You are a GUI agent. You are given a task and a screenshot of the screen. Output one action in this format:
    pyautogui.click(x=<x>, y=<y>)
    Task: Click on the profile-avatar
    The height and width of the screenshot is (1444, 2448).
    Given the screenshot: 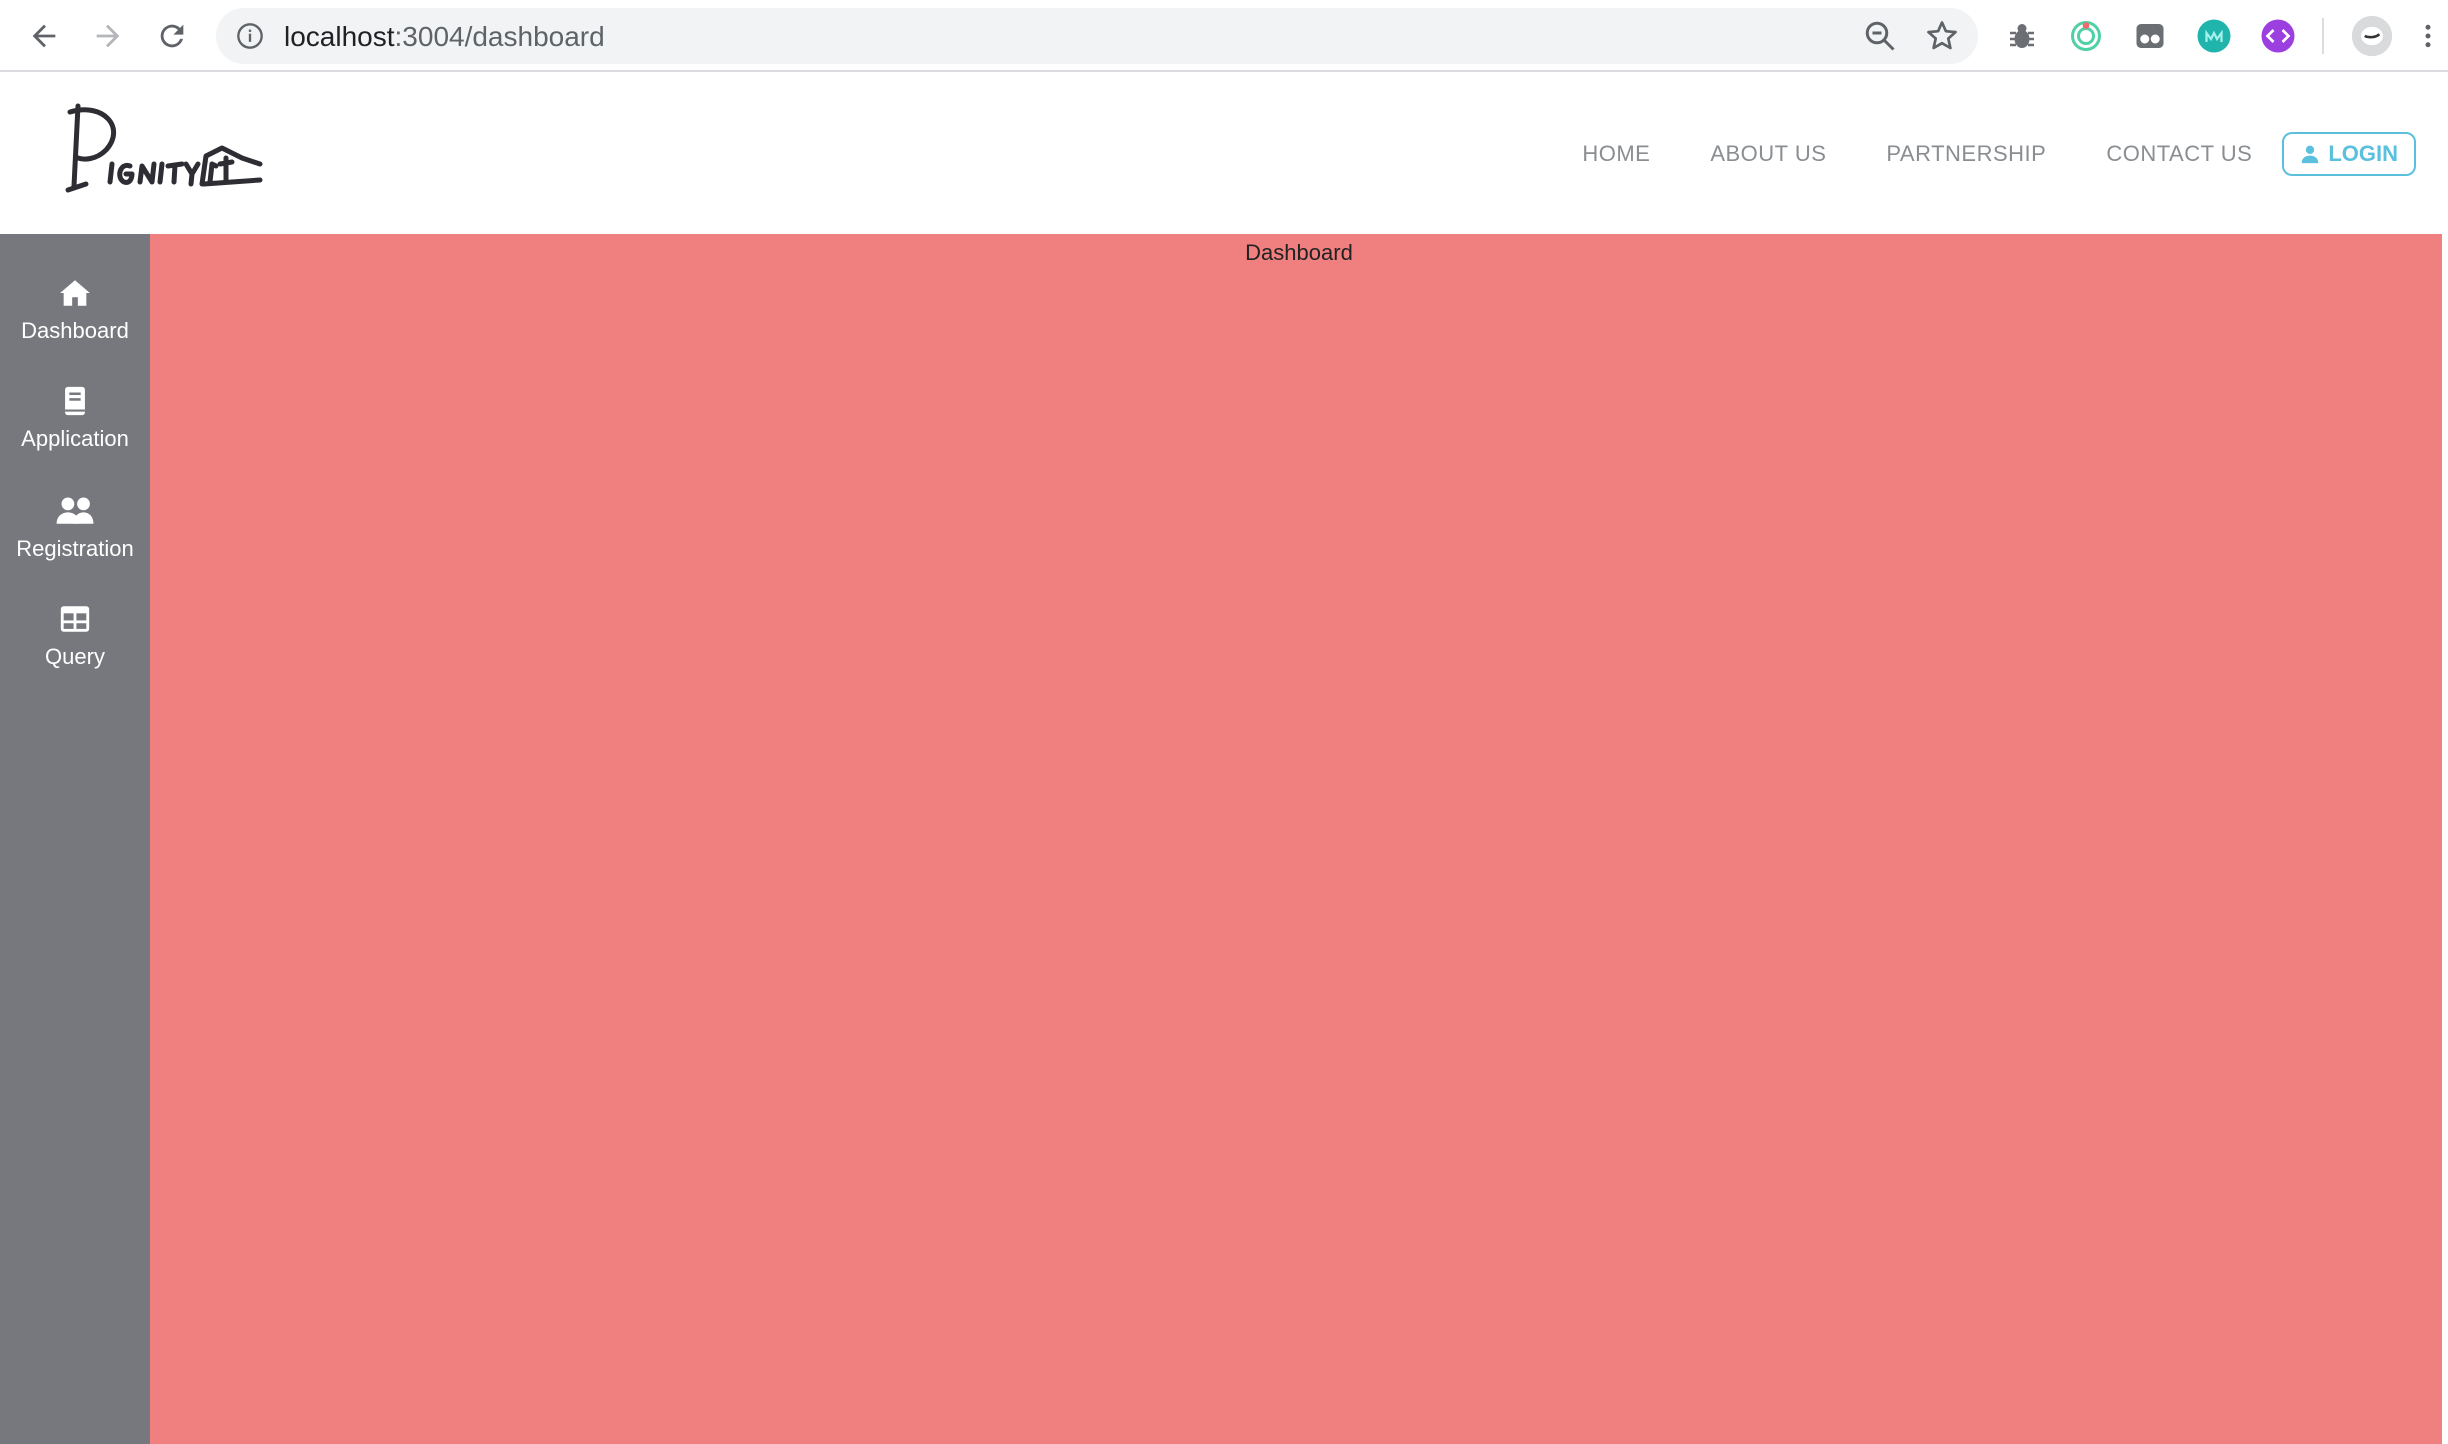 What is the action you would take?
    pyautogui.click(x=2372, y=36)
    